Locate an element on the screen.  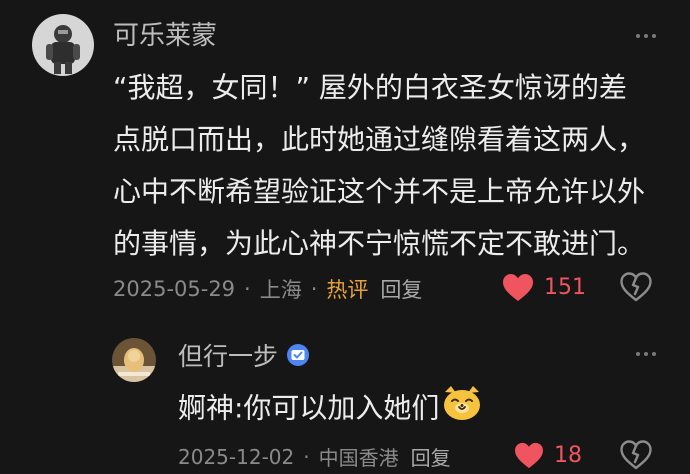
comment-text-line: 的事情，为此心神不宁惊慌不定不敢进门。 is located at coordinates (379, 243).